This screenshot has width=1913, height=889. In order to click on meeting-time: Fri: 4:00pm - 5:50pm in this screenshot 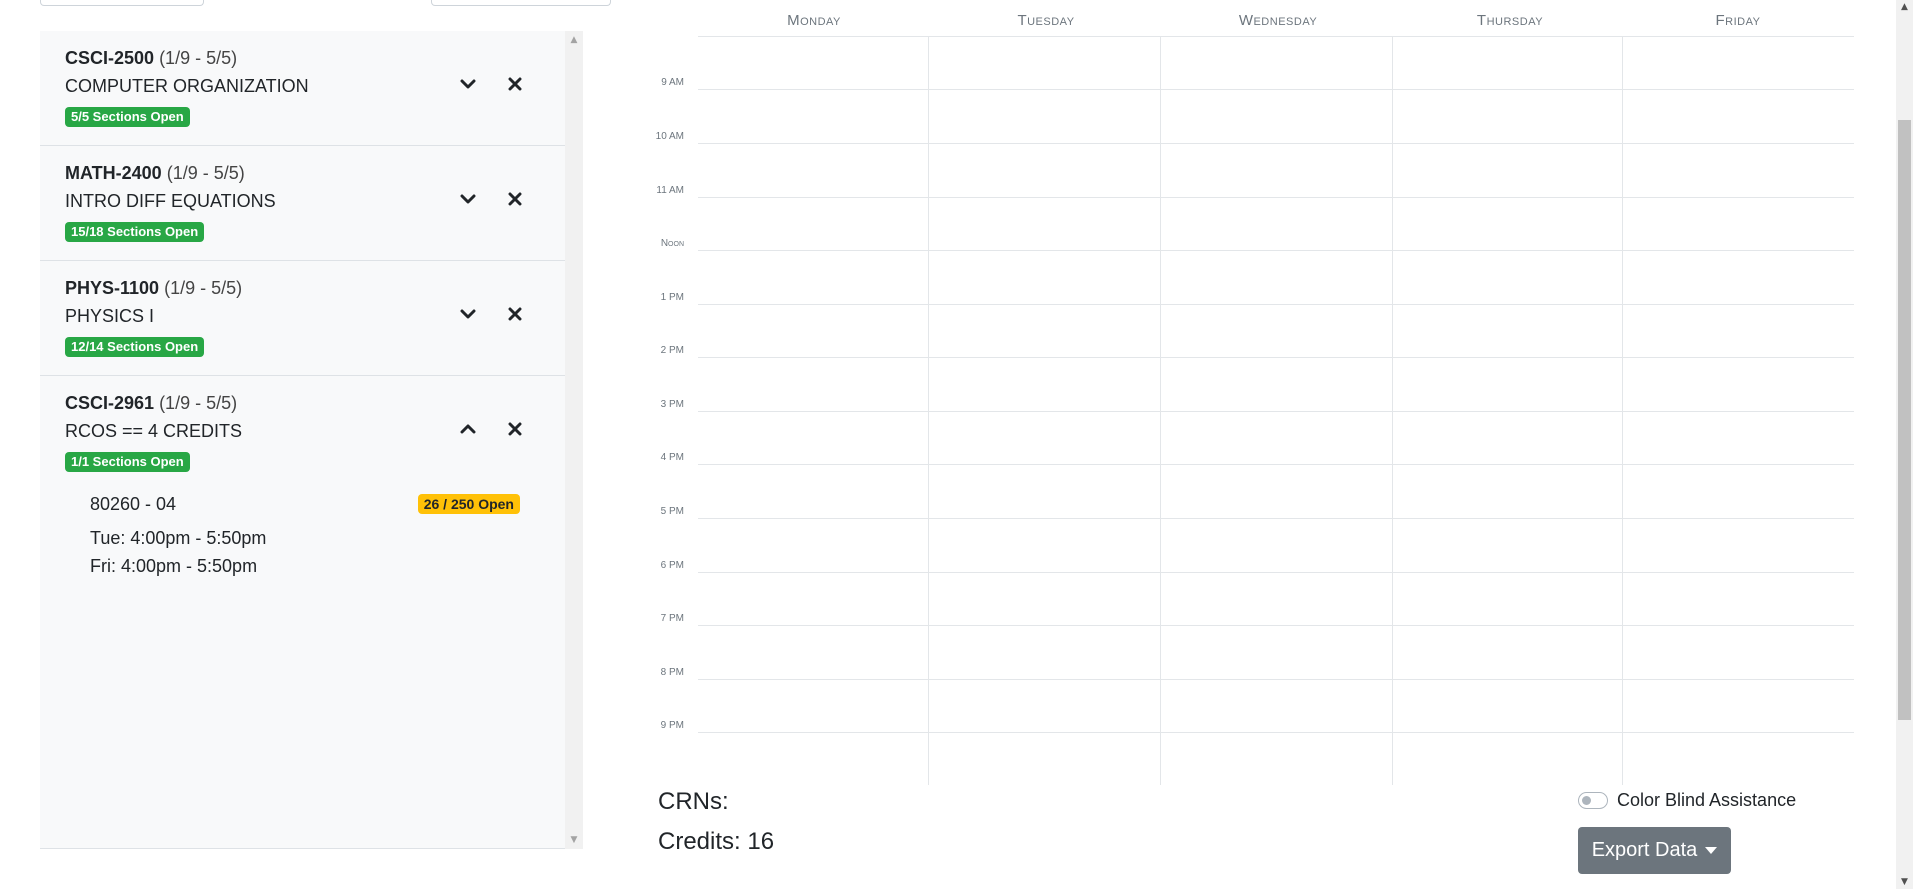, I will do `click(174, 566)`.